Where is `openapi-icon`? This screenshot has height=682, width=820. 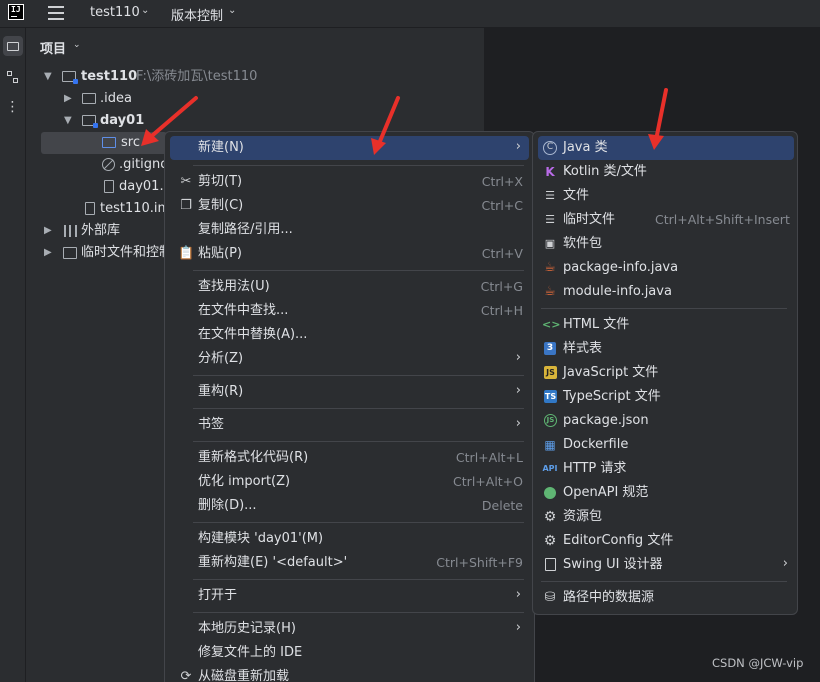 openapi-icon is located at coordinates (550, 493).